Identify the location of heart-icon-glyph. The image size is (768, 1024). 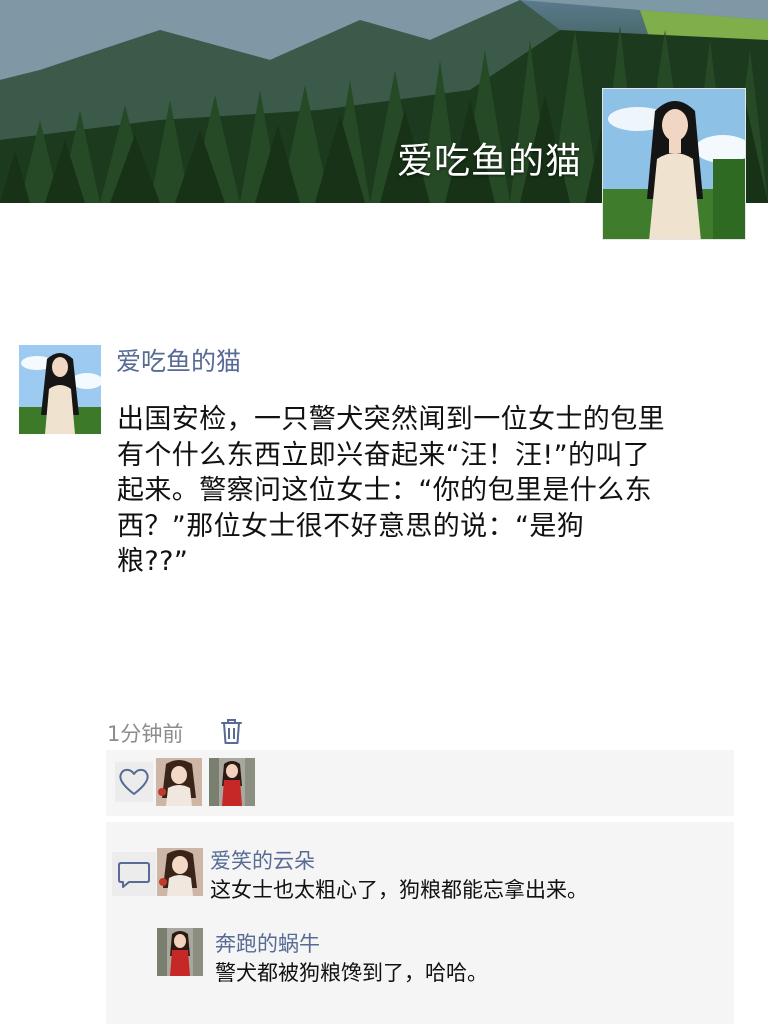
(134, 782).